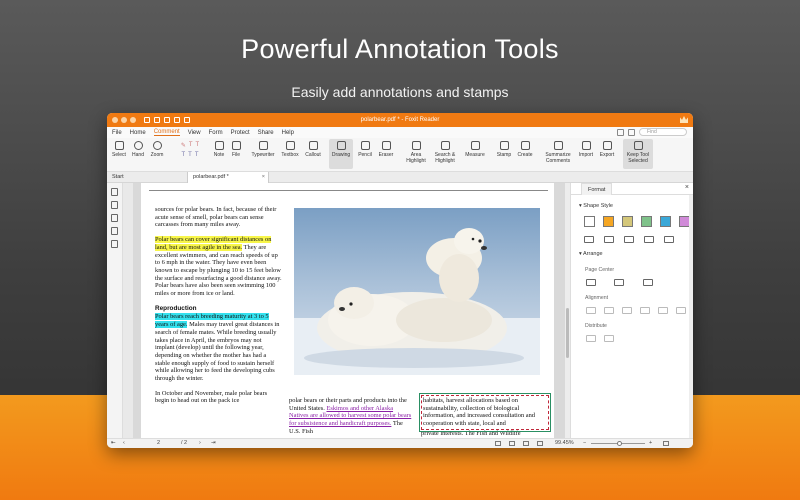  I want to click on zoom-icon, so click(157, 145).